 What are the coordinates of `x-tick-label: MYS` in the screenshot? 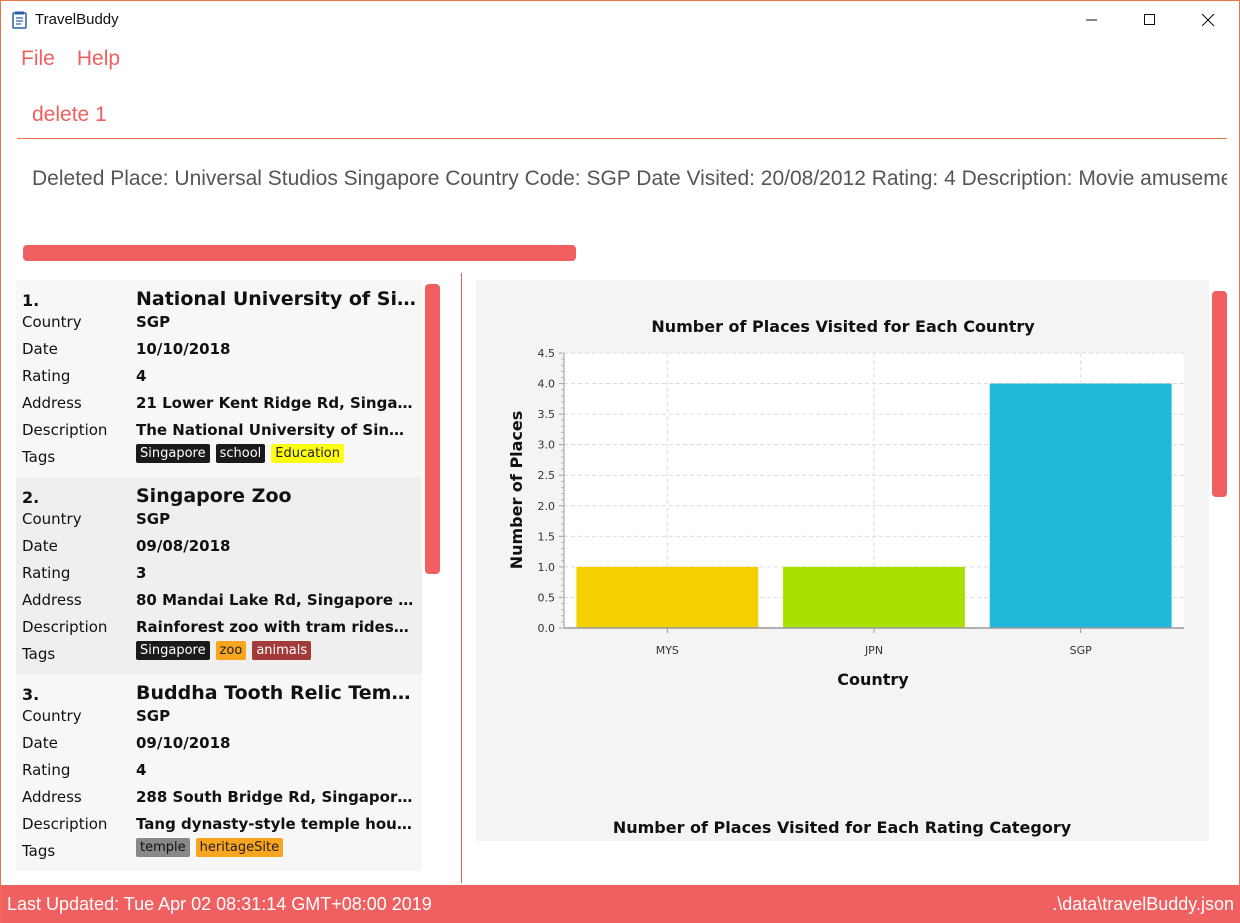 It's located at (667, 650).